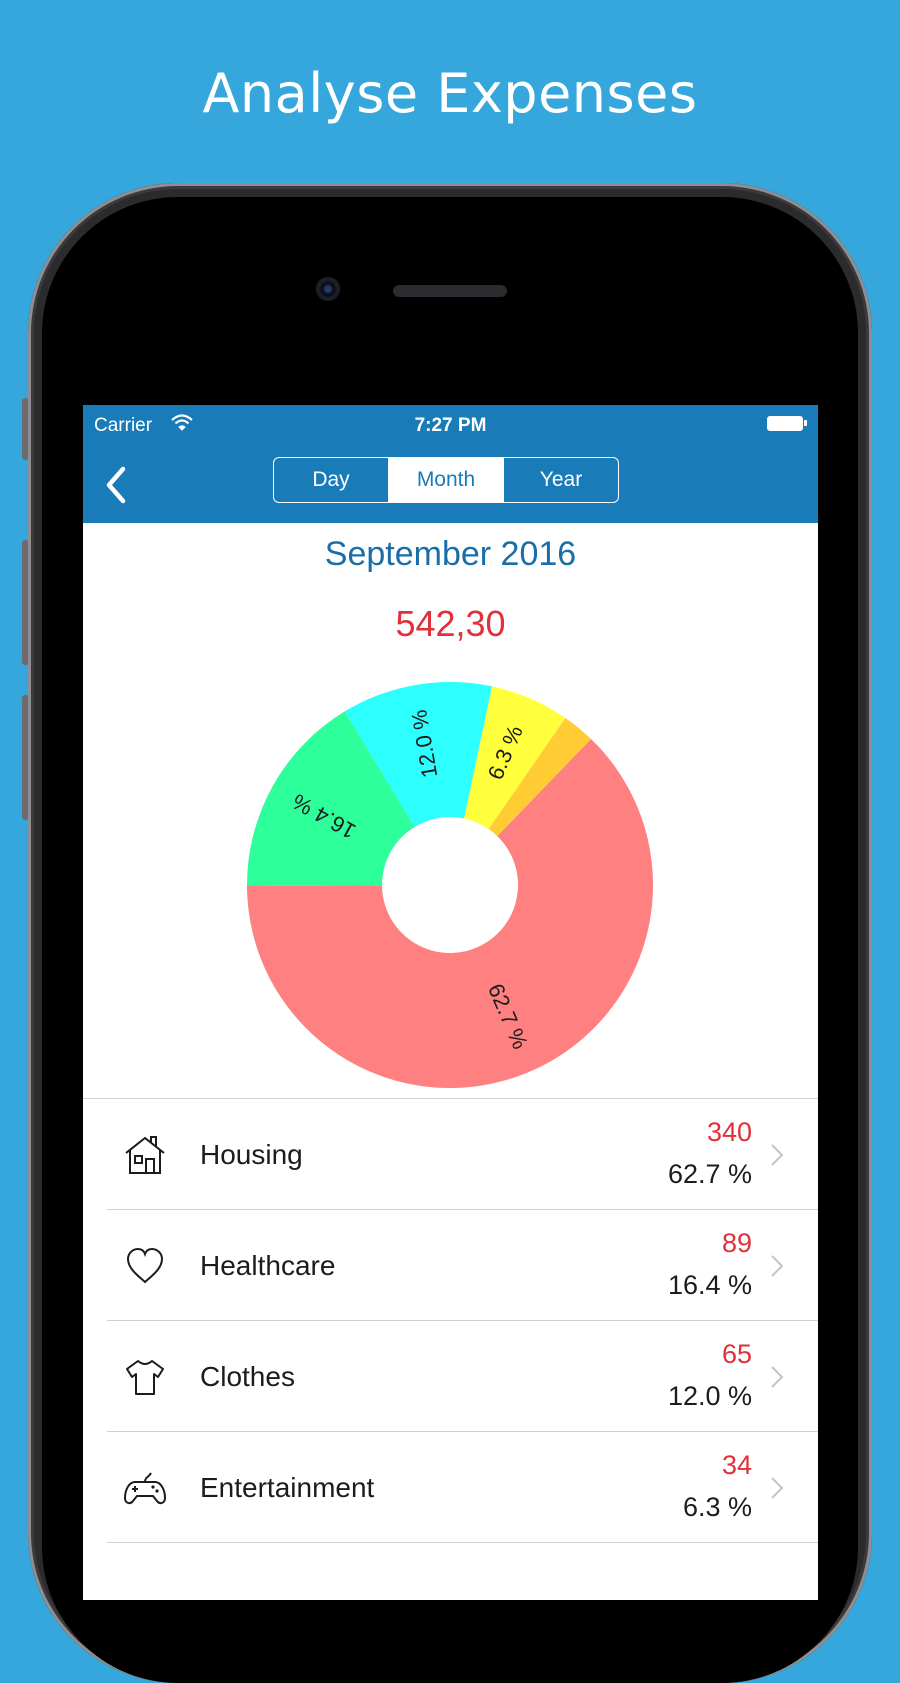 The image size is (900, 1683). Describe the element at coordinates (450, 291) in the screenshot. I see `earpiece-speaker` at that location.